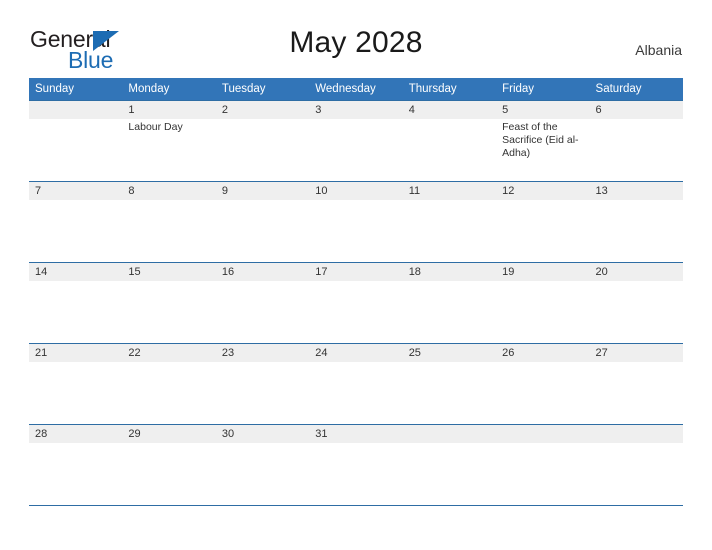 The width and height of the screenshot is (712, 550). I want to click on day-number: 26, so click(543, 353).